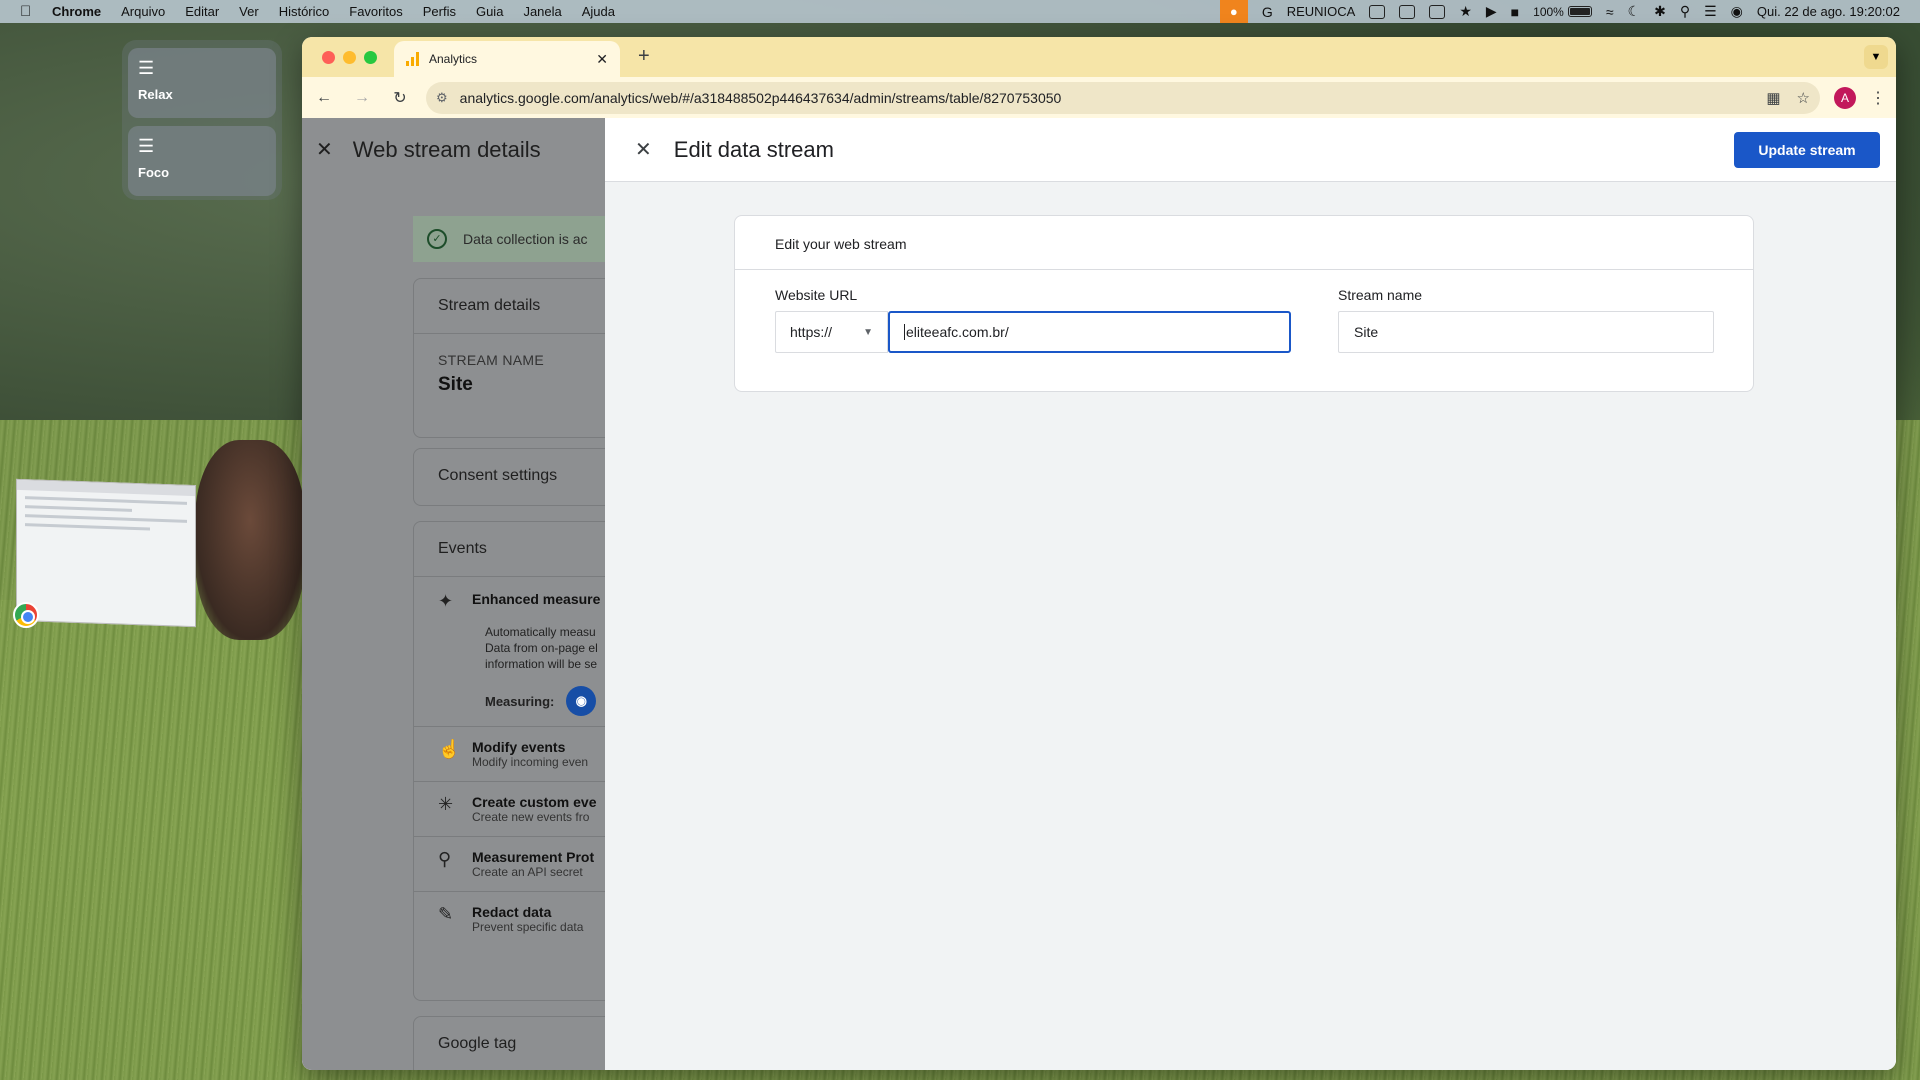 This screenshot has width=1920, height=1080. Describe the element at coordinates (446, 149) in the screenshot. I see `panel-title: Web stream details` at that location.